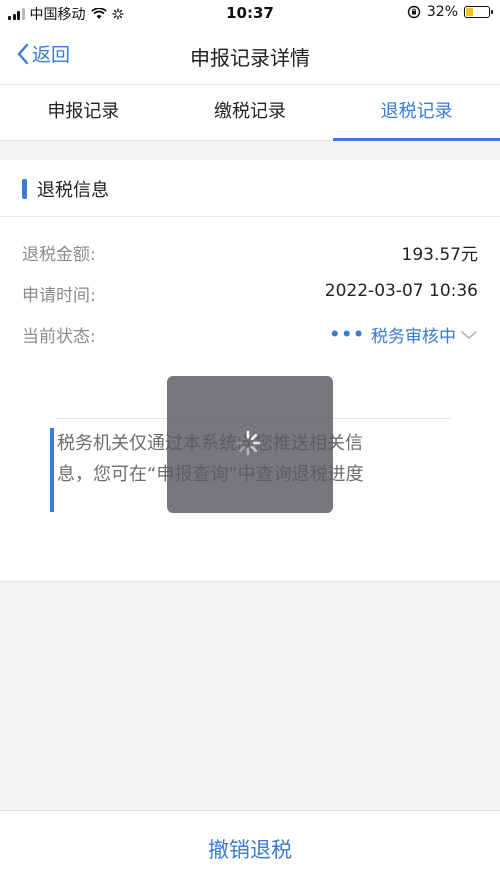  What do you see at coordinates (59, 337) in the screenshot?
I see `current-status-label: 当前状态:` at bounding box center [59, 337].